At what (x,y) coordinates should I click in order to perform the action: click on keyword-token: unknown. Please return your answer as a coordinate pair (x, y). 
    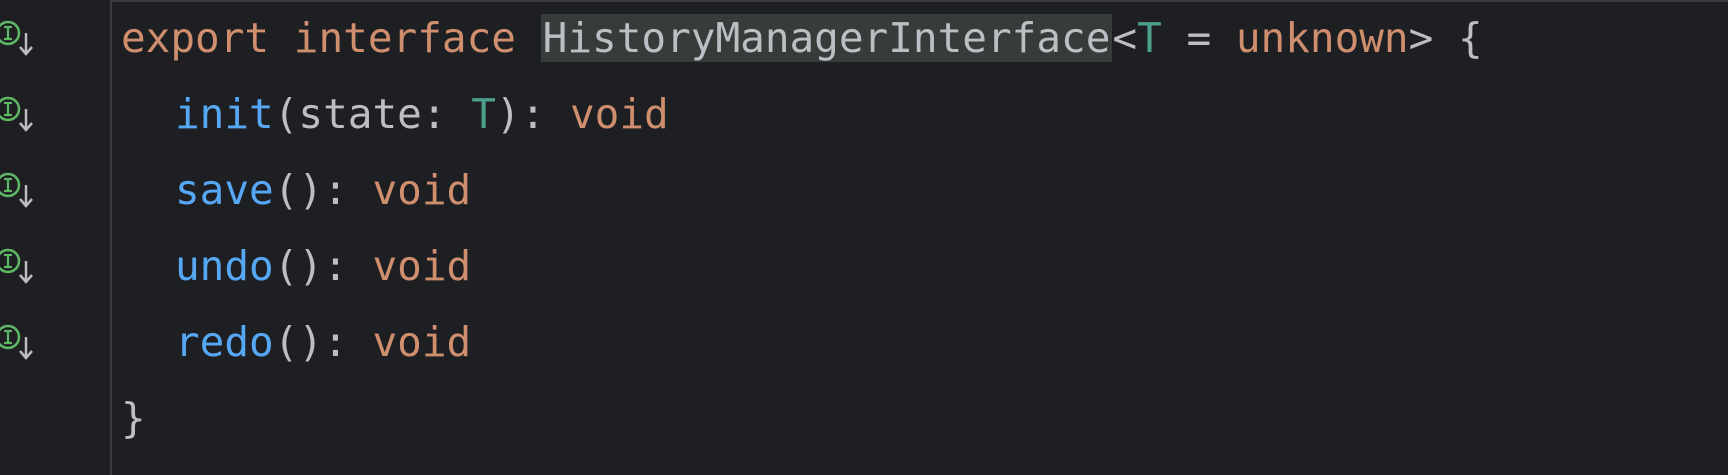
    Looking at the image, I should click on (1322, 38).